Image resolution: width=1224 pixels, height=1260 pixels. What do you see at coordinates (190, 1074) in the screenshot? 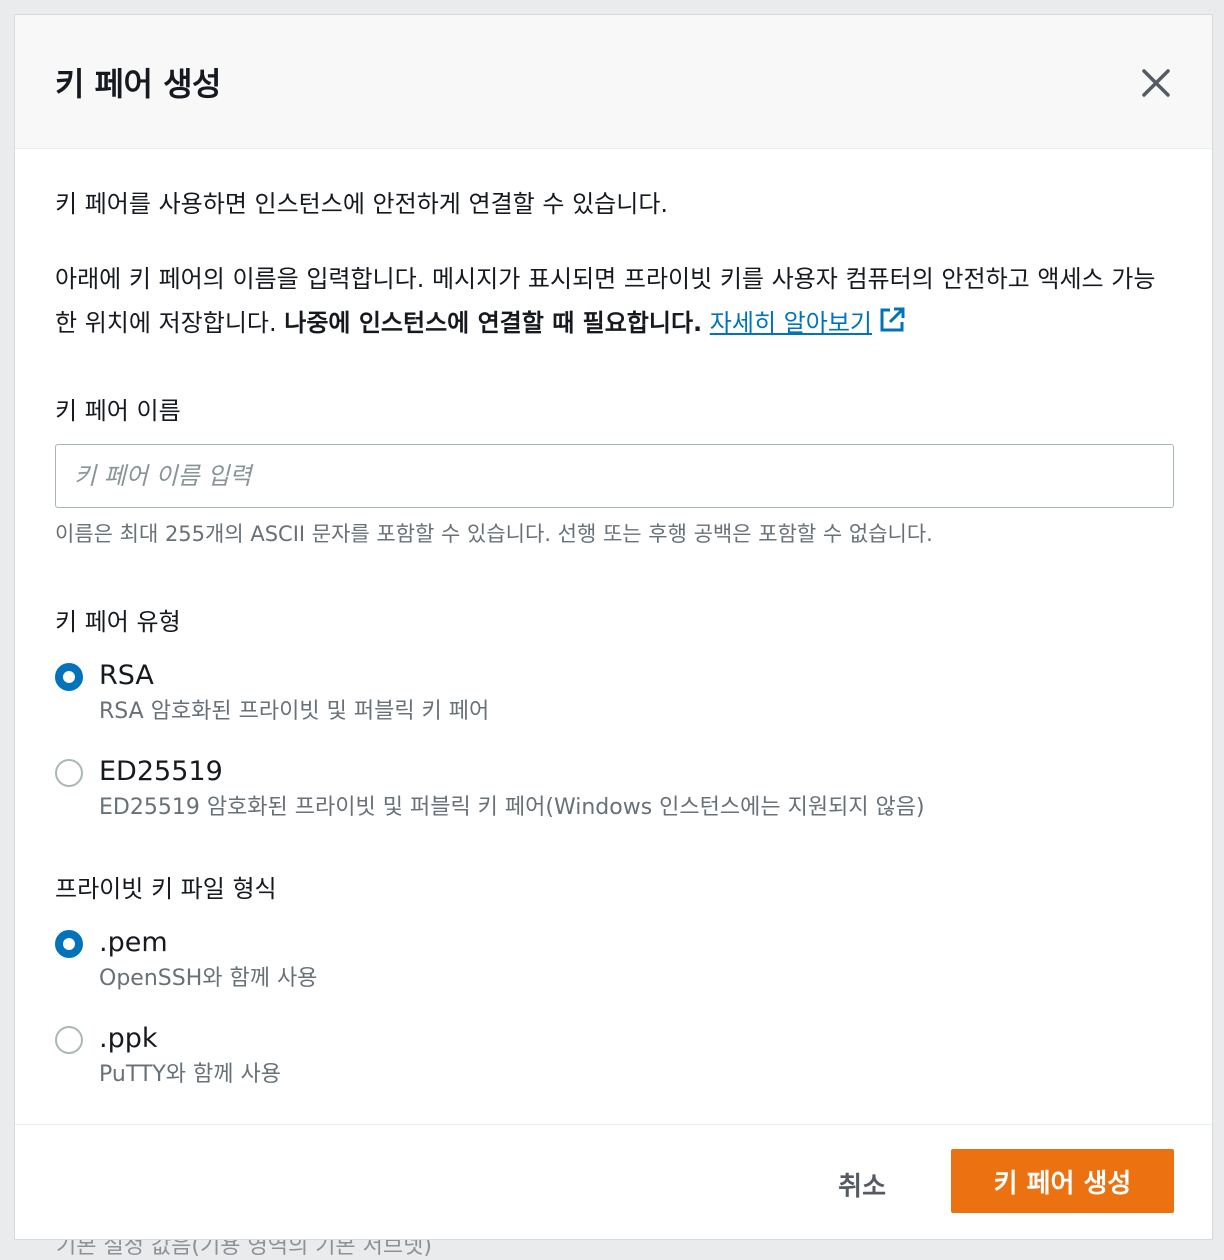
I see `radio-description: PuTTY와 함께 사용` at bounding box center [190, 1074].